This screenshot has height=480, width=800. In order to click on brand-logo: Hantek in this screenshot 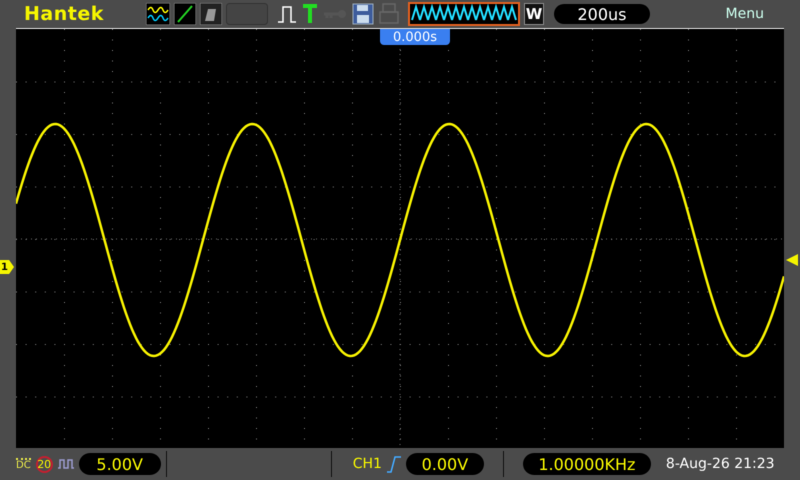, I will do `click(64, 14)`.